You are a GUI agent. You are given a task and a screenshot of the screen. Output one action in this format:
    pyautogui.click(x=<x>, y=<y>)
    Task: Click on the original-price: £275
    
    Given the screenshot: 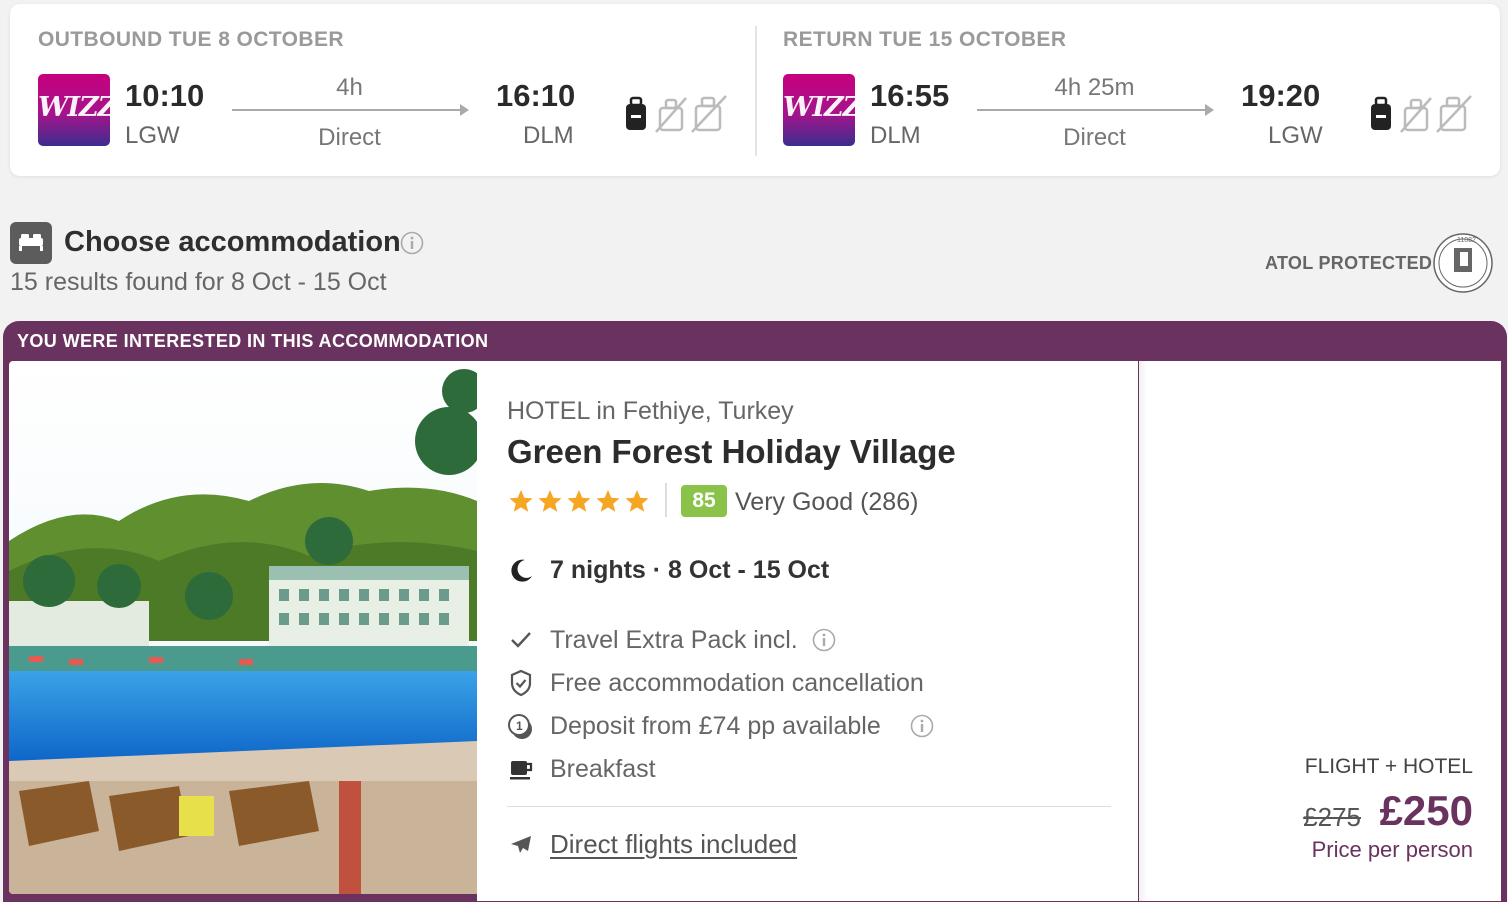 What is the action you would take?
    pyautogui.click(x=1332, y=817)
    